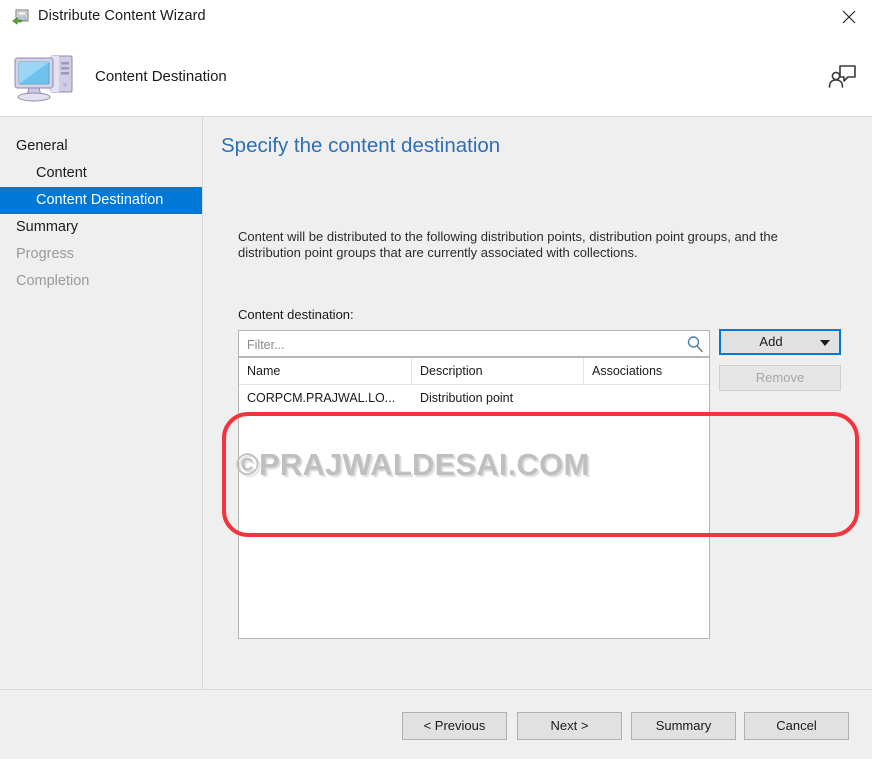 The height and width of the screenshot is (759, 872). Describe the element at coordinates (161, 76) in the screenshot. I see `header-title: Content Destination` at that location.